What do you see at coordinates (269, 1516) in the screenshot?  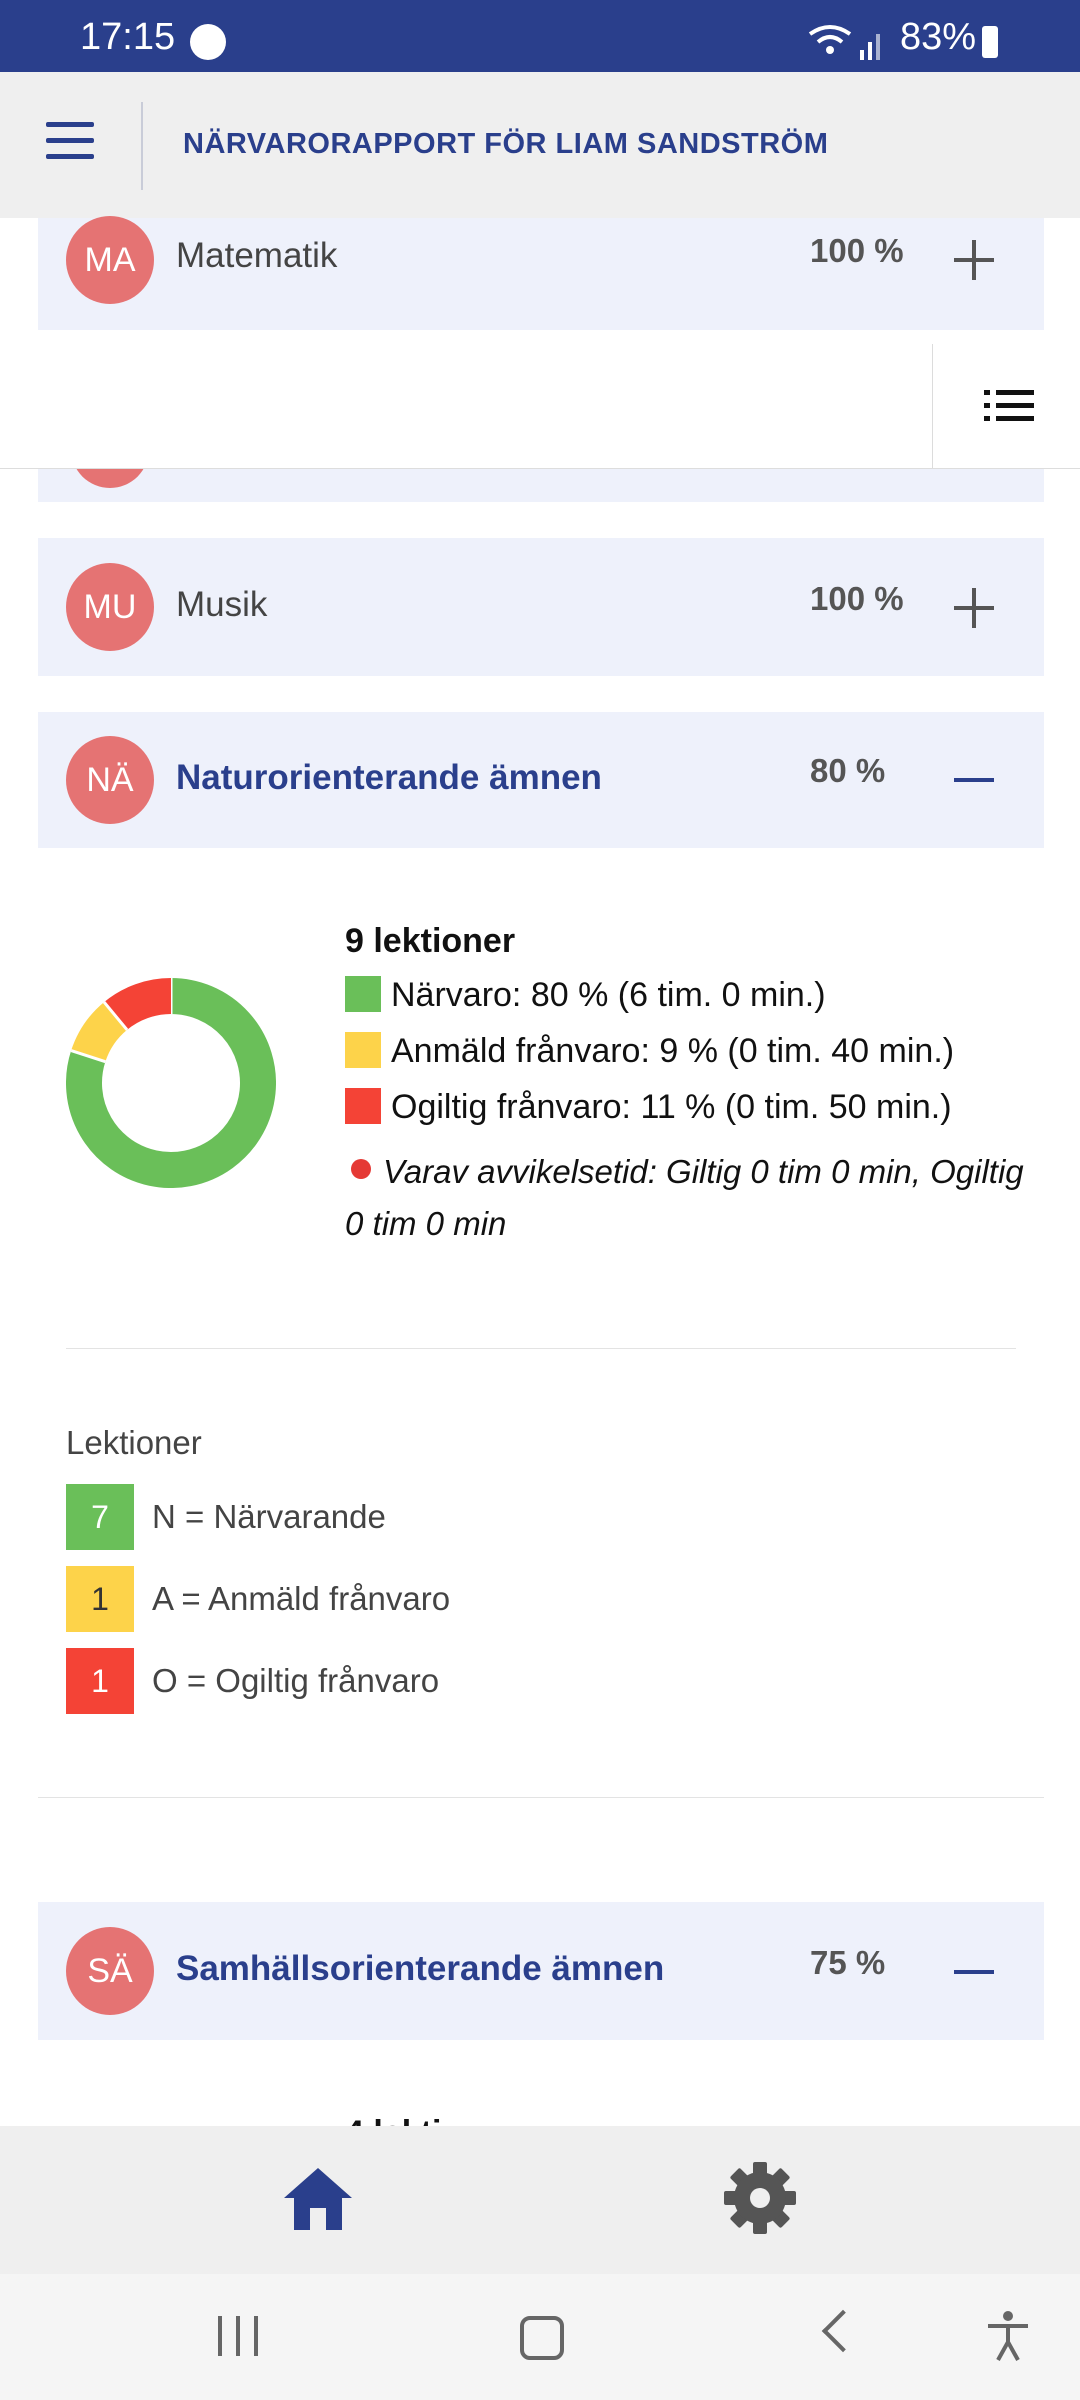 I see `count-label: N = Närvarande` at bounding box center [269, 1516].